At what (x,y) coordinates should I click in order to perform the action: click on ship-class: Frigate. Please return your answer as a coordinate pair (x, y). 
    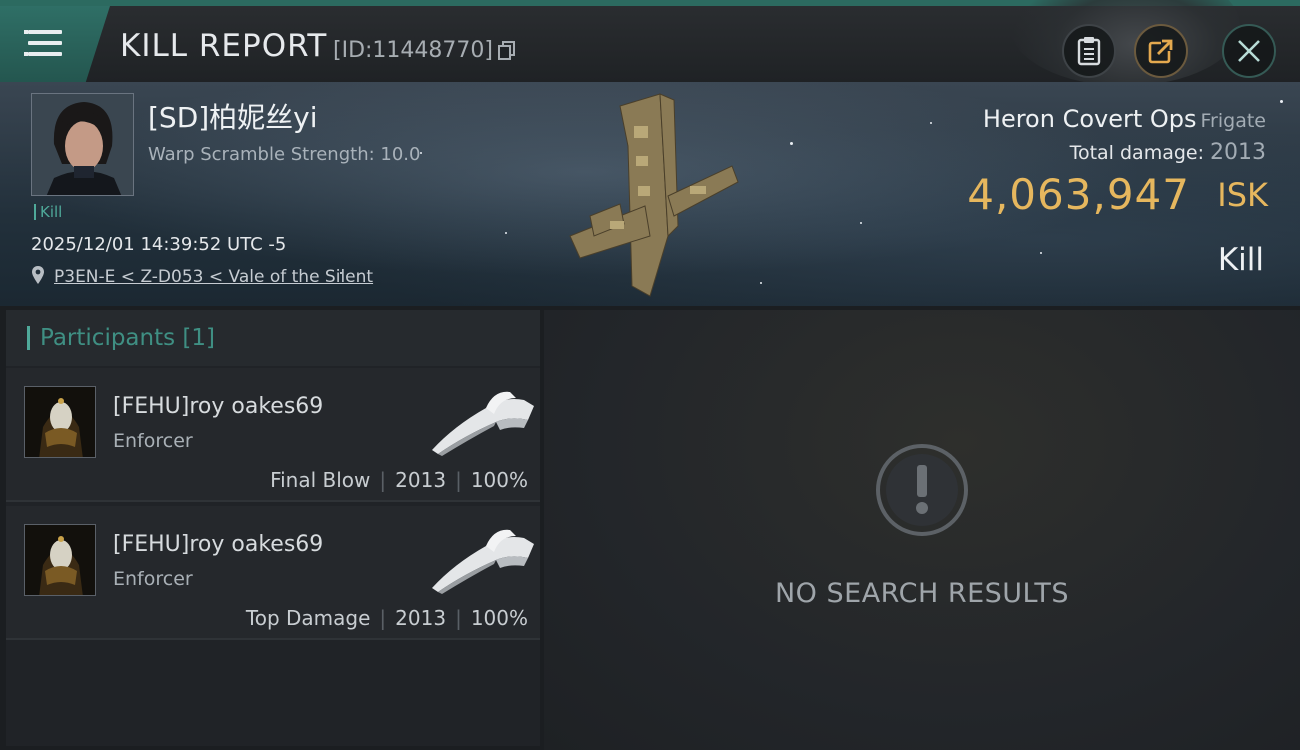
    Looking at the image, I should click on (1233, 121).